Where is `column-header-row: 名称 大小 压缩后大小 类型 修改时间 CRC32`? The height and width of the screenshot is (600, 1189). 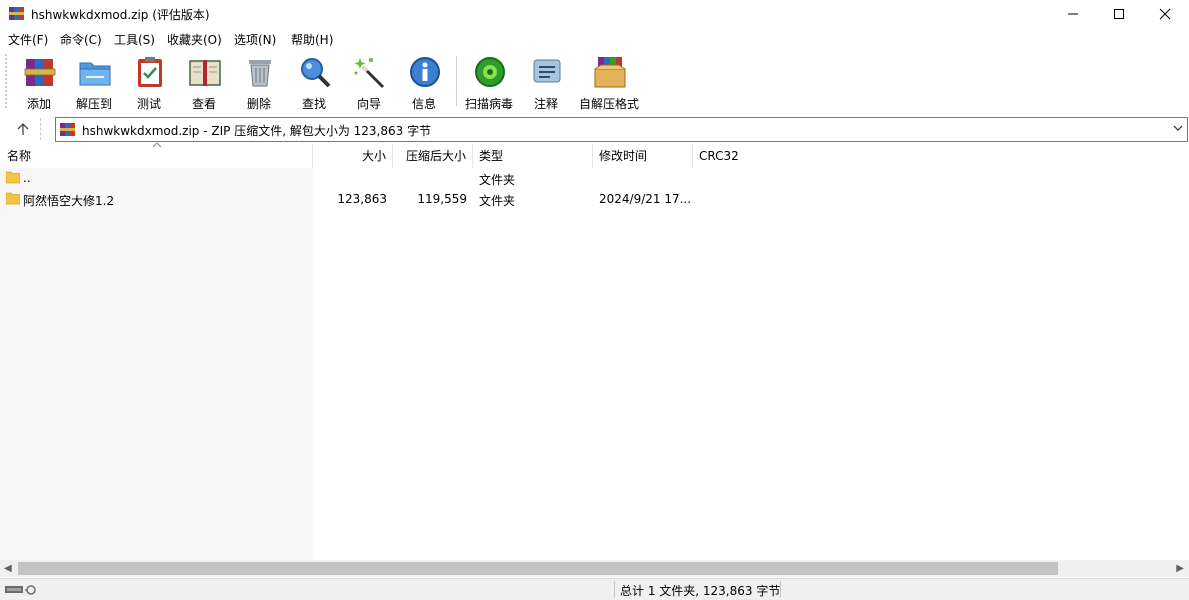 column-header-row: 名称 大小 压缩后大小 类型 修改时间 CRC32 is located at coordinates (594, 155).